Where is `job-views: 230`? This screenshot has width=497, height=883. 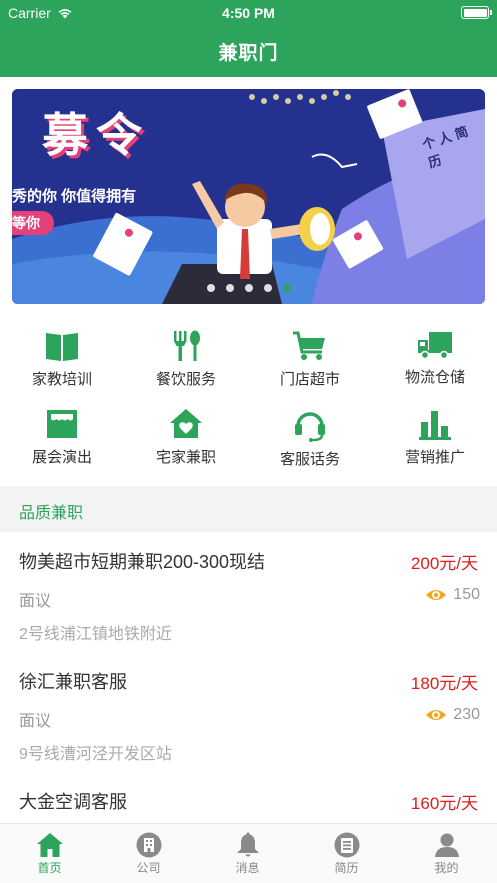 job-views: 230 is located at coordinates (452, 715).